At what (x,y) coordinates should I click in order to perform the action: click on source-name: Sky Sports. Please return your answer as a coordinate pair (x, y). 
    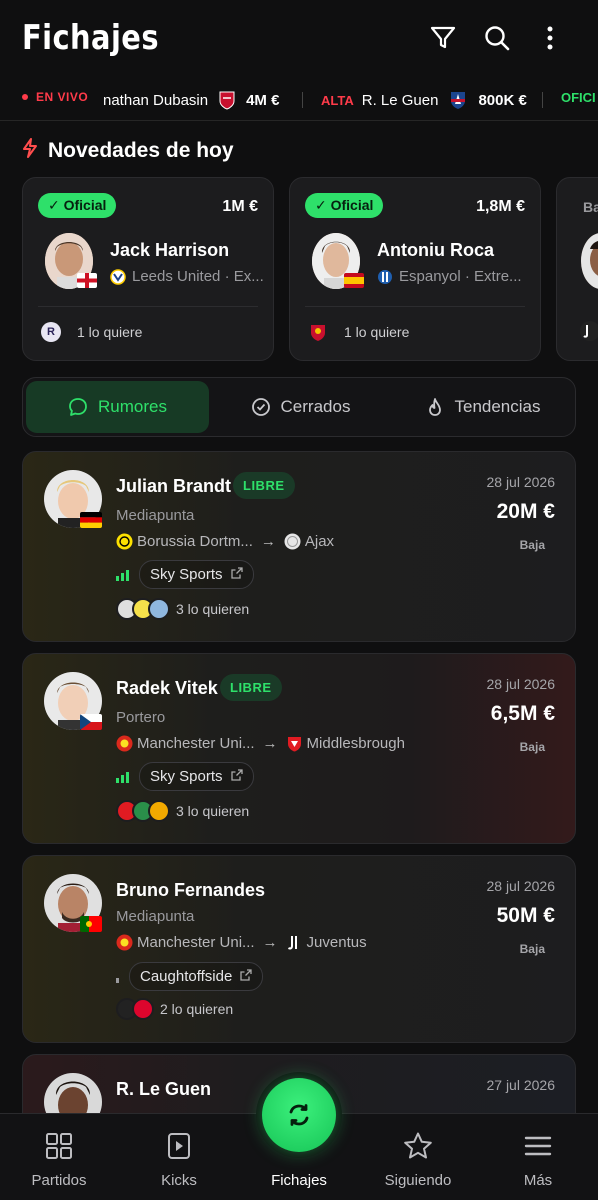
    Looking at the image, I should click on (186, 574).